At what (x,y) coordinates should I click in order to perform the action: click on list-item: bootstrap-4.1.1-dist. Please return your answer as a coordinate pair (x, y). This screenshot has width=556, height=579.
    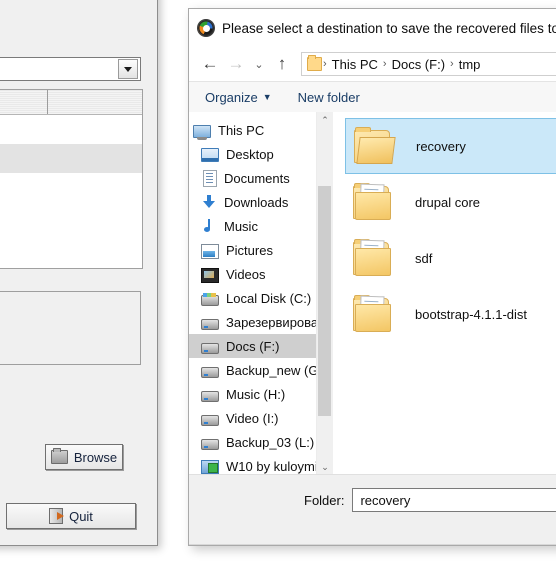
    Looking at the image, I should click on (450, 314).